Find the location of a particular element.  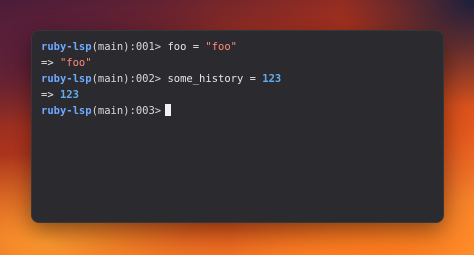

terminal-line-5: ruby-lsp(main):003> is located at coordinates (242, 111).